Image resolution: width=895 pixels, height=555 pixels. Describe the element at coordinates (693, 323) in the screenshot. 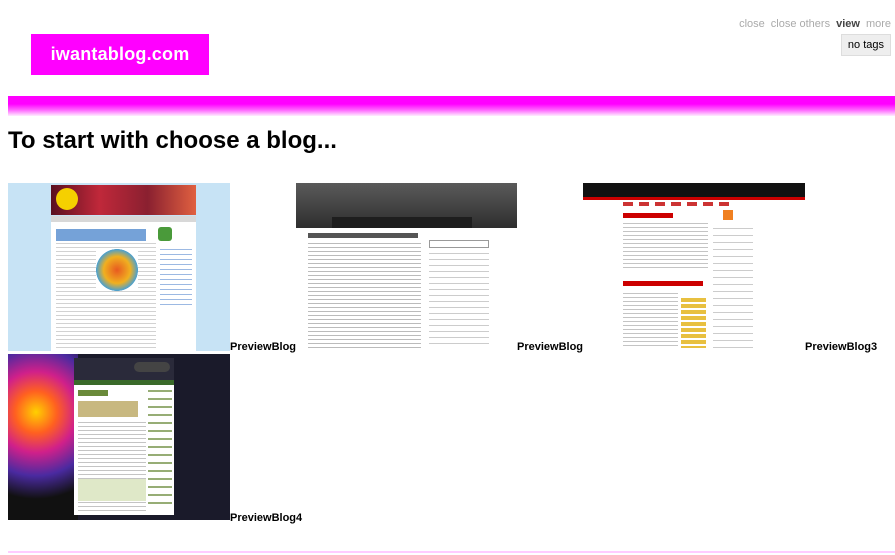

I see `thumb-table` at that location.